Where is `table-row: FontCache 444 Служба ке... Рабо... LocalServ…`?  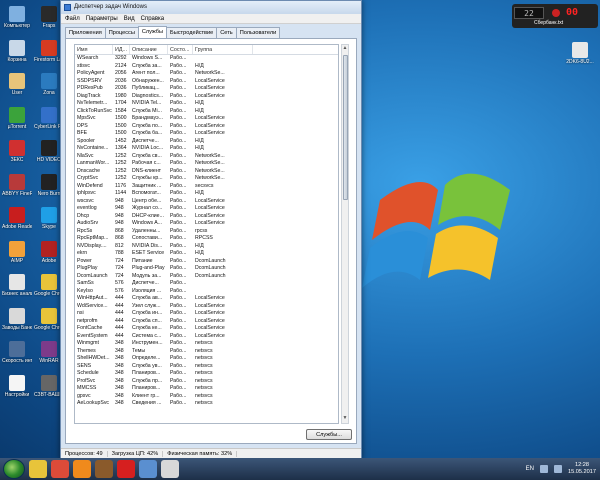
table-row: FontCache 444 Служба ке... Рабо... LocalServ… is located at coordinates (206, 329).